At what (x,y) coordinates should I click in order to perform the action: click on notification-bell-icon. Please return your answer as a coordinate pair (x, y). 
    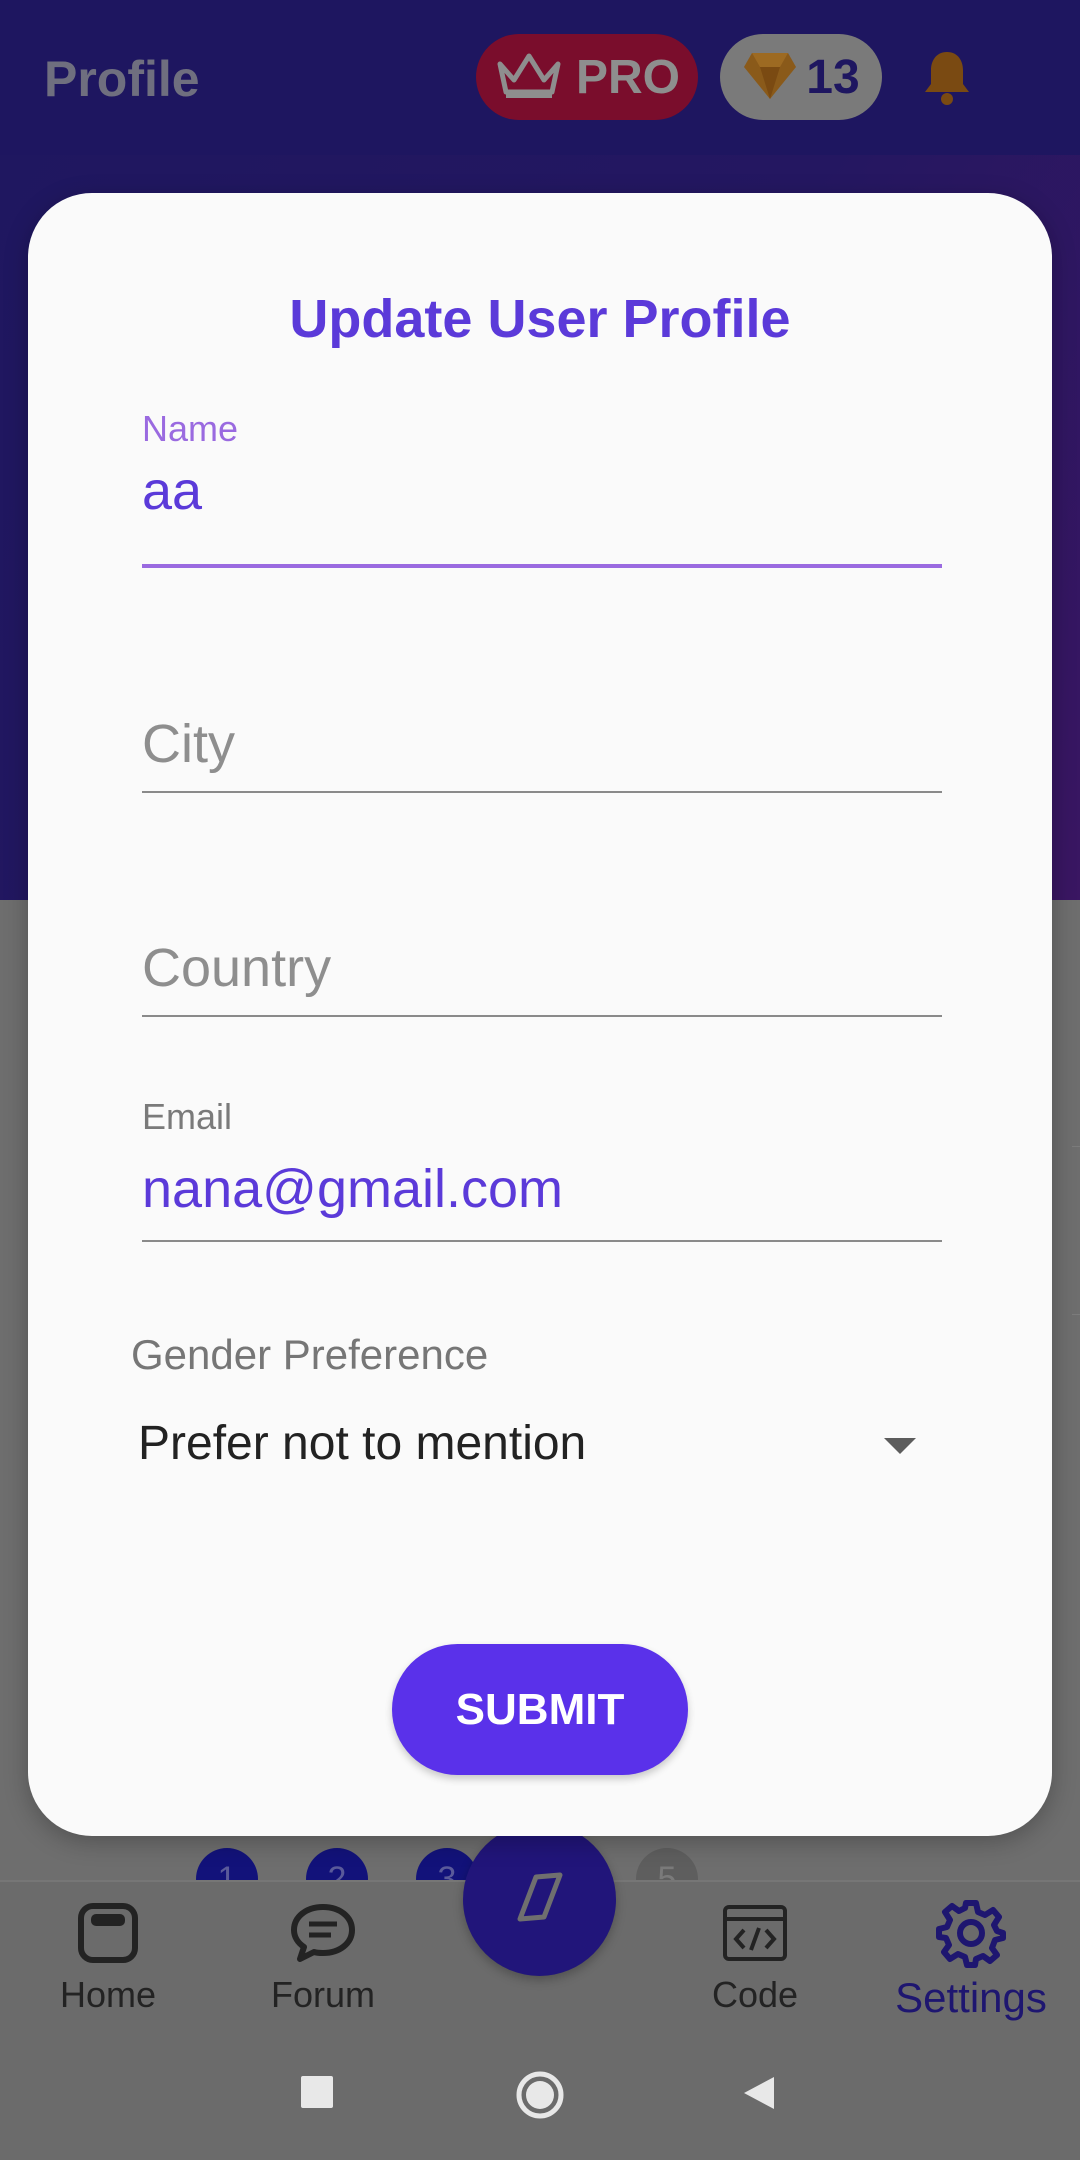
    Looking at the image, I should click on (947, 78).